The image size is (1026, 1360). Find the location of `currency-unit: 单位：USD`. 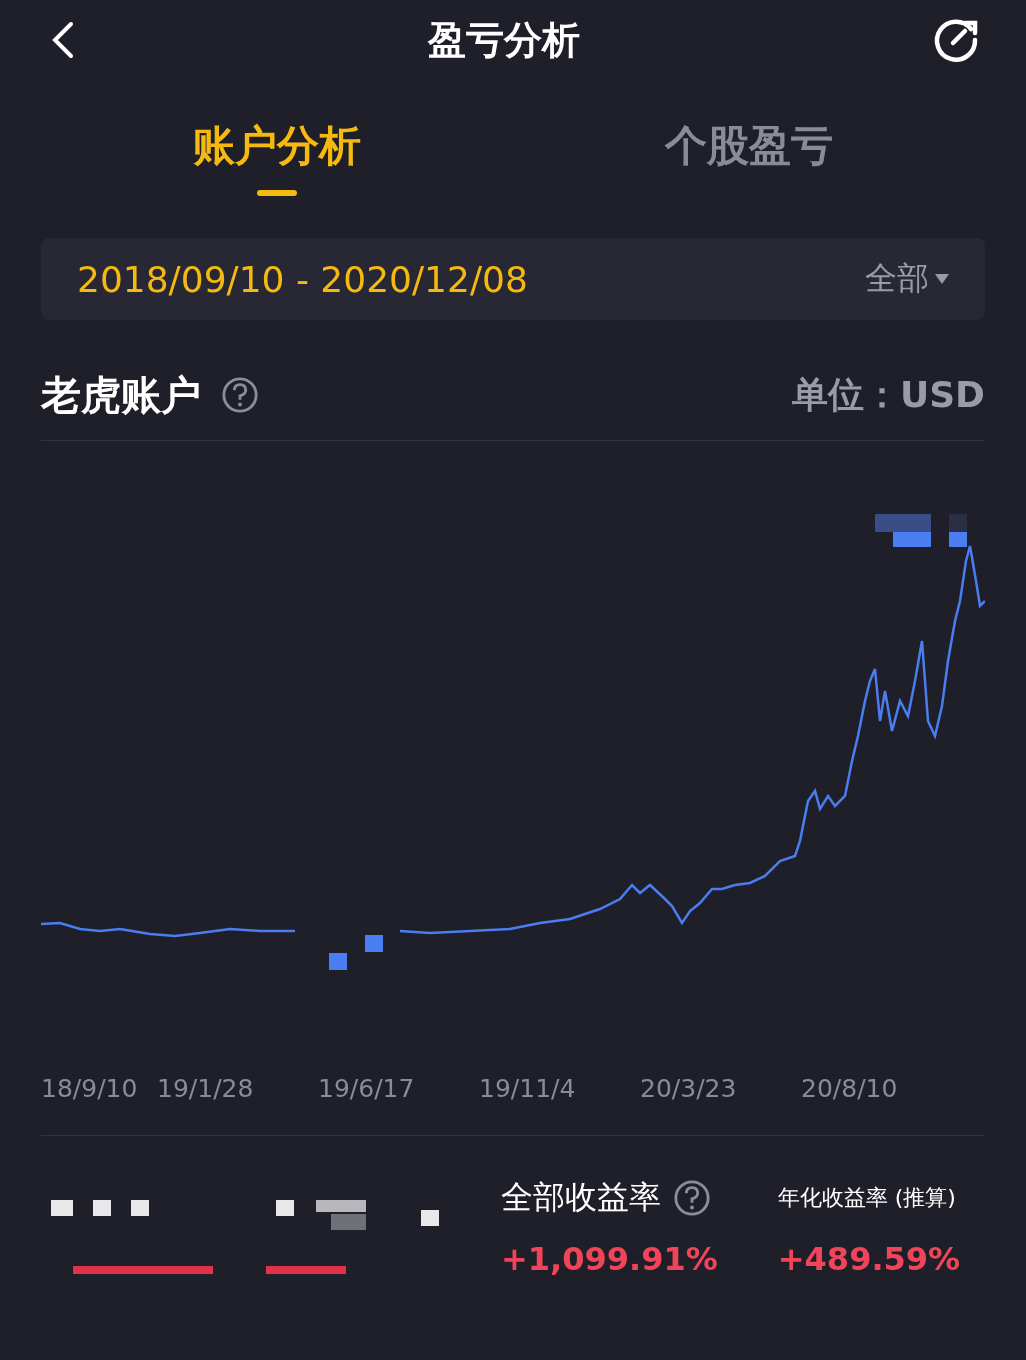

currency-unit: 单位：USD is located at coordinates (888, 394).